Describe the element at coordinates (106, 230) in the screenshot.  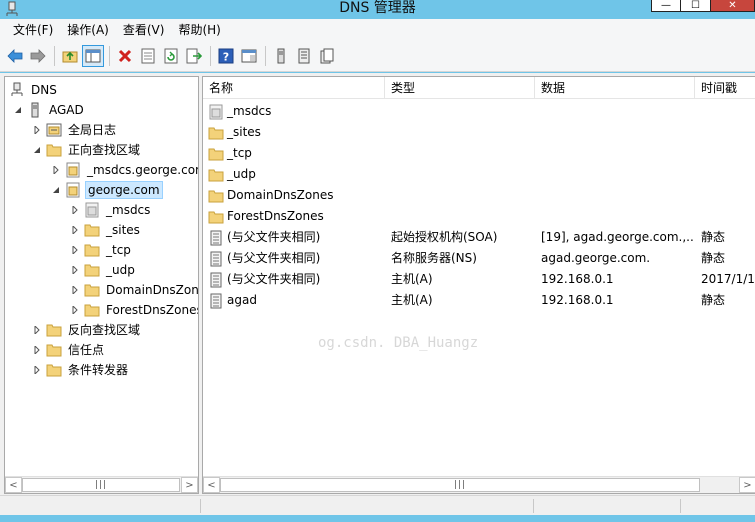
I see `tree-item-sites: _sites` at that location.